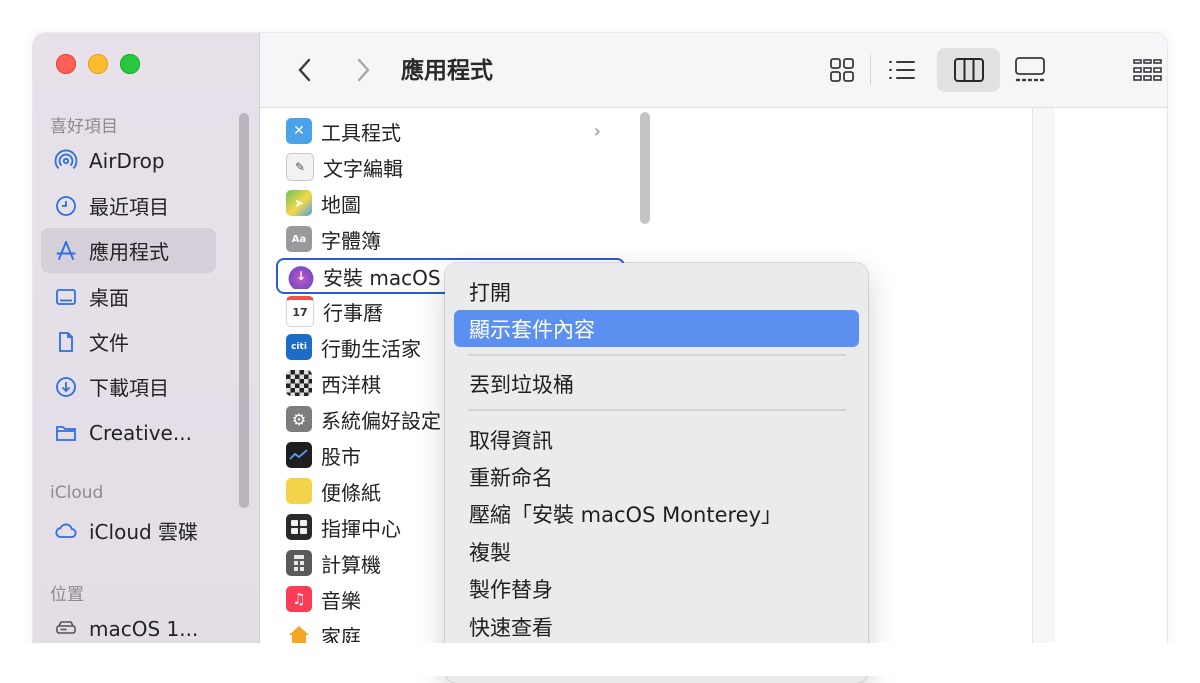  What do you see at coordinates (521, 384) in the screenshot?
I see `menu-item-label: 丟到垃圾桶` at bounding box center [521, 384].